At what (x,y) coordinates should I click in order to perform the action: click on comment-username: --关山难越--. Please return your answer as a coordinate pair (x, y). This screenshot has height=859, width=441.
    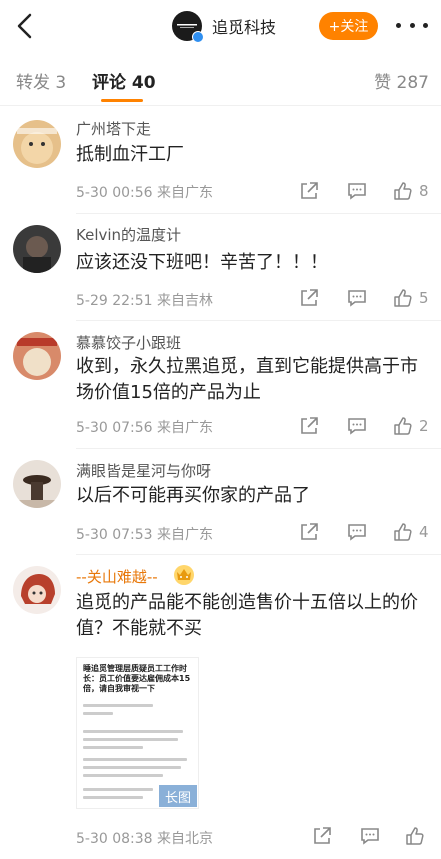
    Looking at the image, I should click on (117, 576).